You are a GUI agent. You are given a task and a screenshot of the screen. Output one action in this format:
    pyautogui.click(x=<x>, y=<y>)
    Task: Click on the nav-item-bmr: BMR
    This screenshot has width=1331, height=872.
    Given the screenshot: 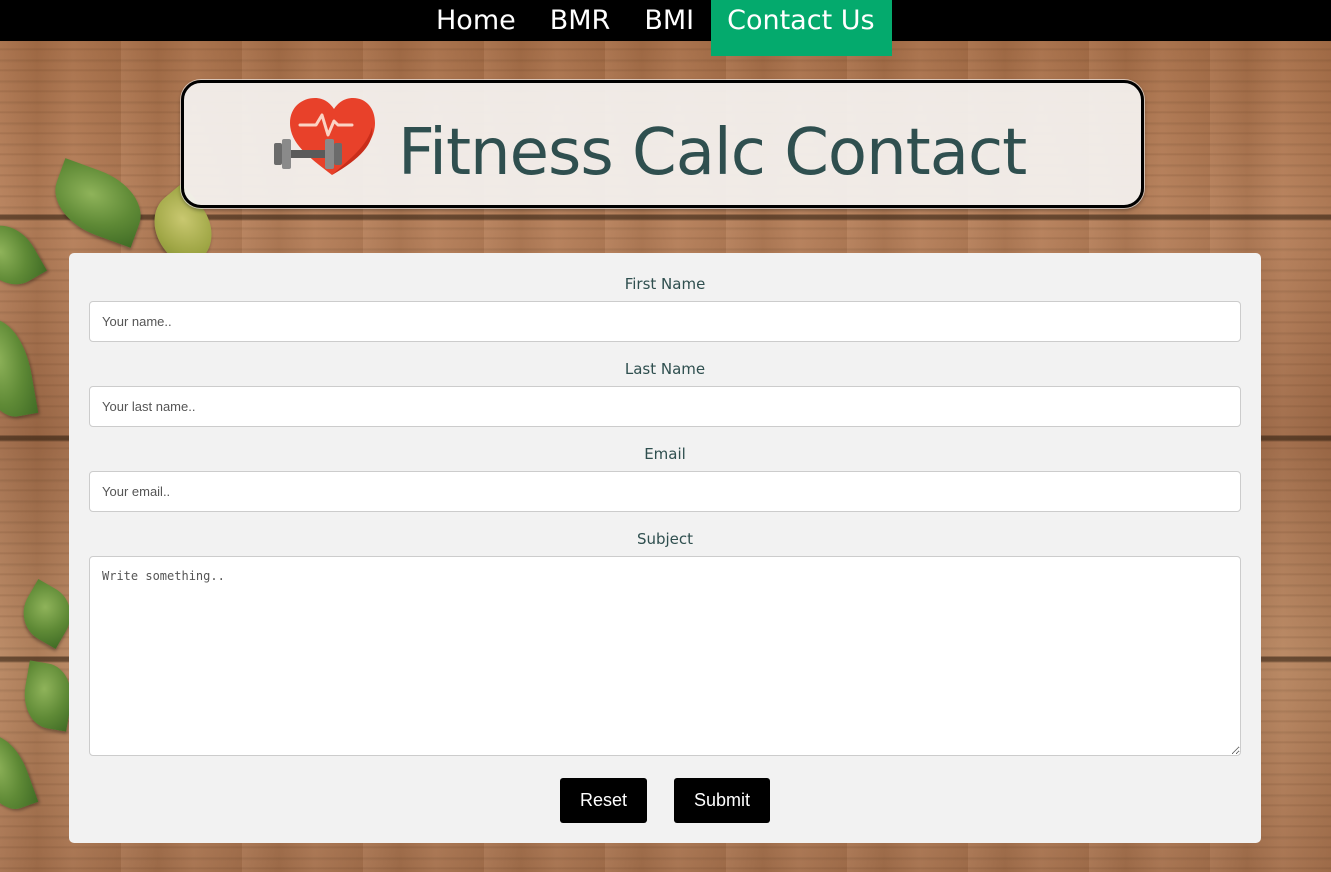 What is the action you would take?
    pyautogui.click(x=580, y=20)
    